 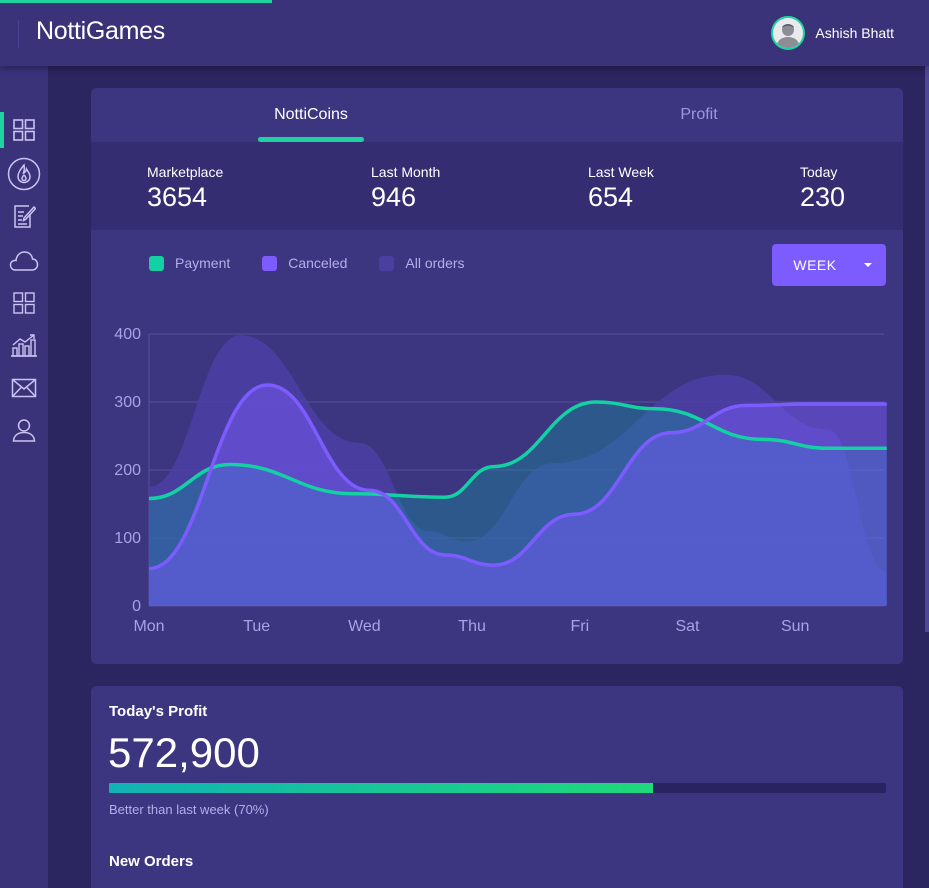 I want to click on stat-label: Last Month, so click(x=406, y=172).